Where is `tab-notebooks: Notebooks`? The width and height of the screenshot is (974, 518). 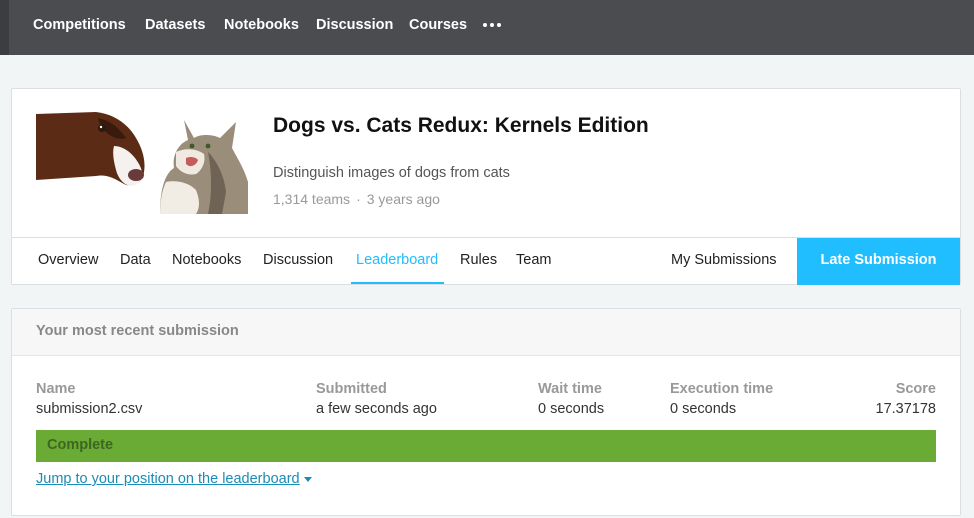 tab-notebooks: Notebooks is located at coordinates (206, 260).